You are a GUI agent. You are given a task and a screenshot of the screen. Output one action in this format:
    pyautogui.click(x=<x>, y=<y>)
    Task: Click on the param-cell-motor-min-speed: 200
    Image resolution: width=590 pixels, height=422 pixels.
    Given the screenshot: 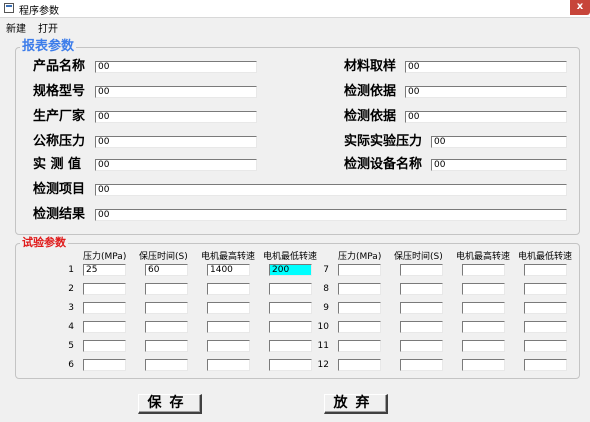 What is the action you would take?
    pyautogui.click(x=290, y=270)
    